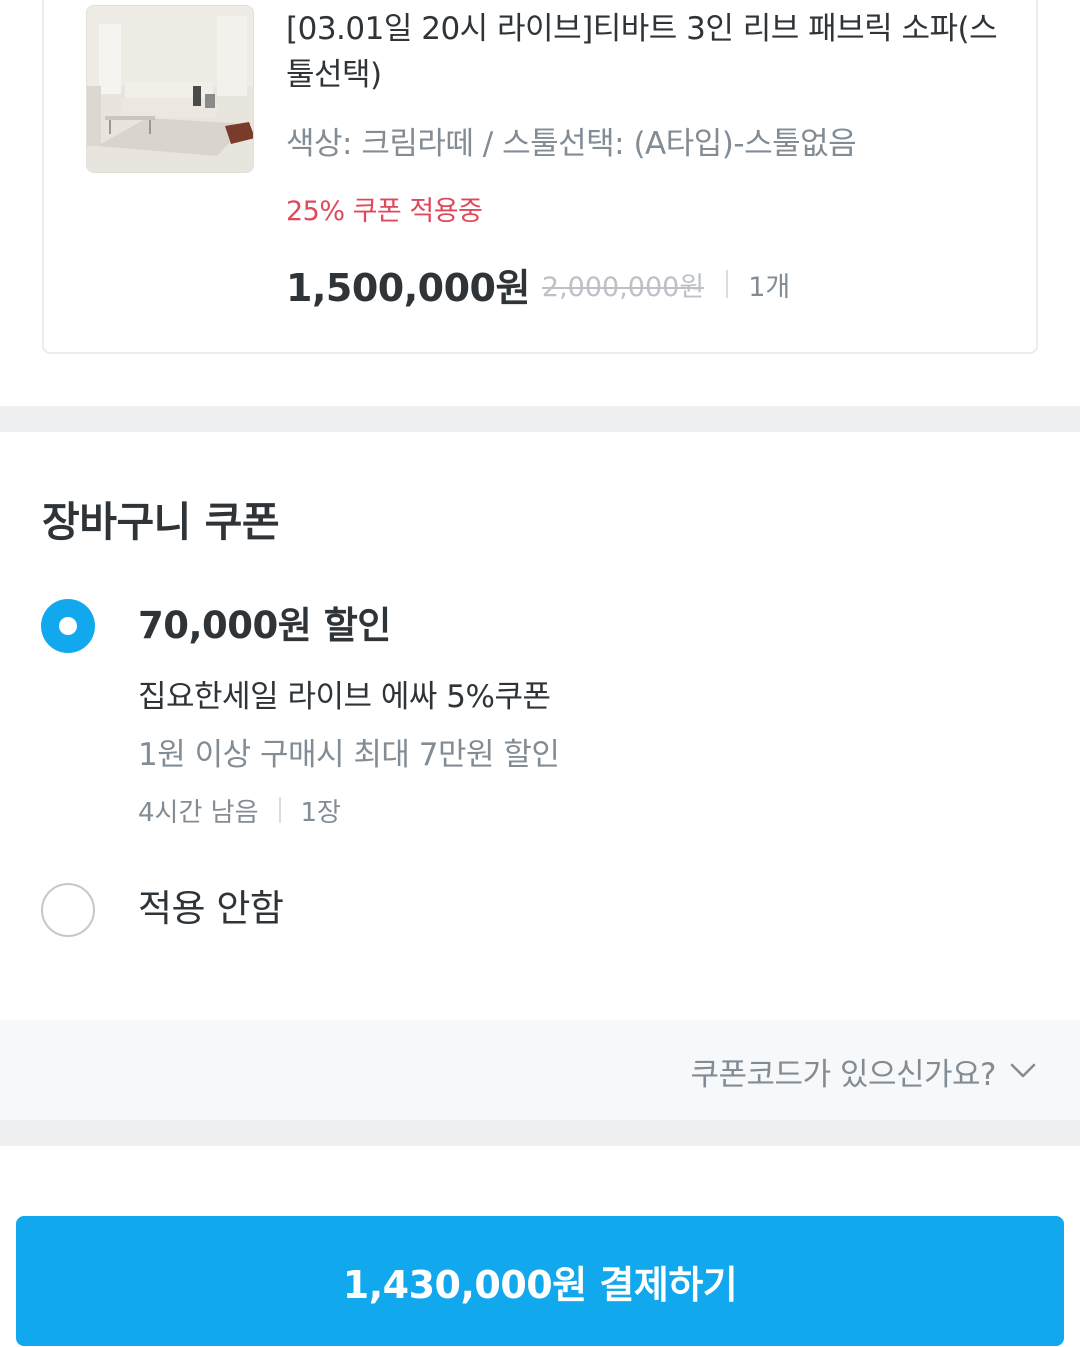 This screenshot has height=1347, width=1080. Describe the element at coordinates (264, 626) in the screenshot. I see `coupon-option-title: 70,000원 할인` at that location.